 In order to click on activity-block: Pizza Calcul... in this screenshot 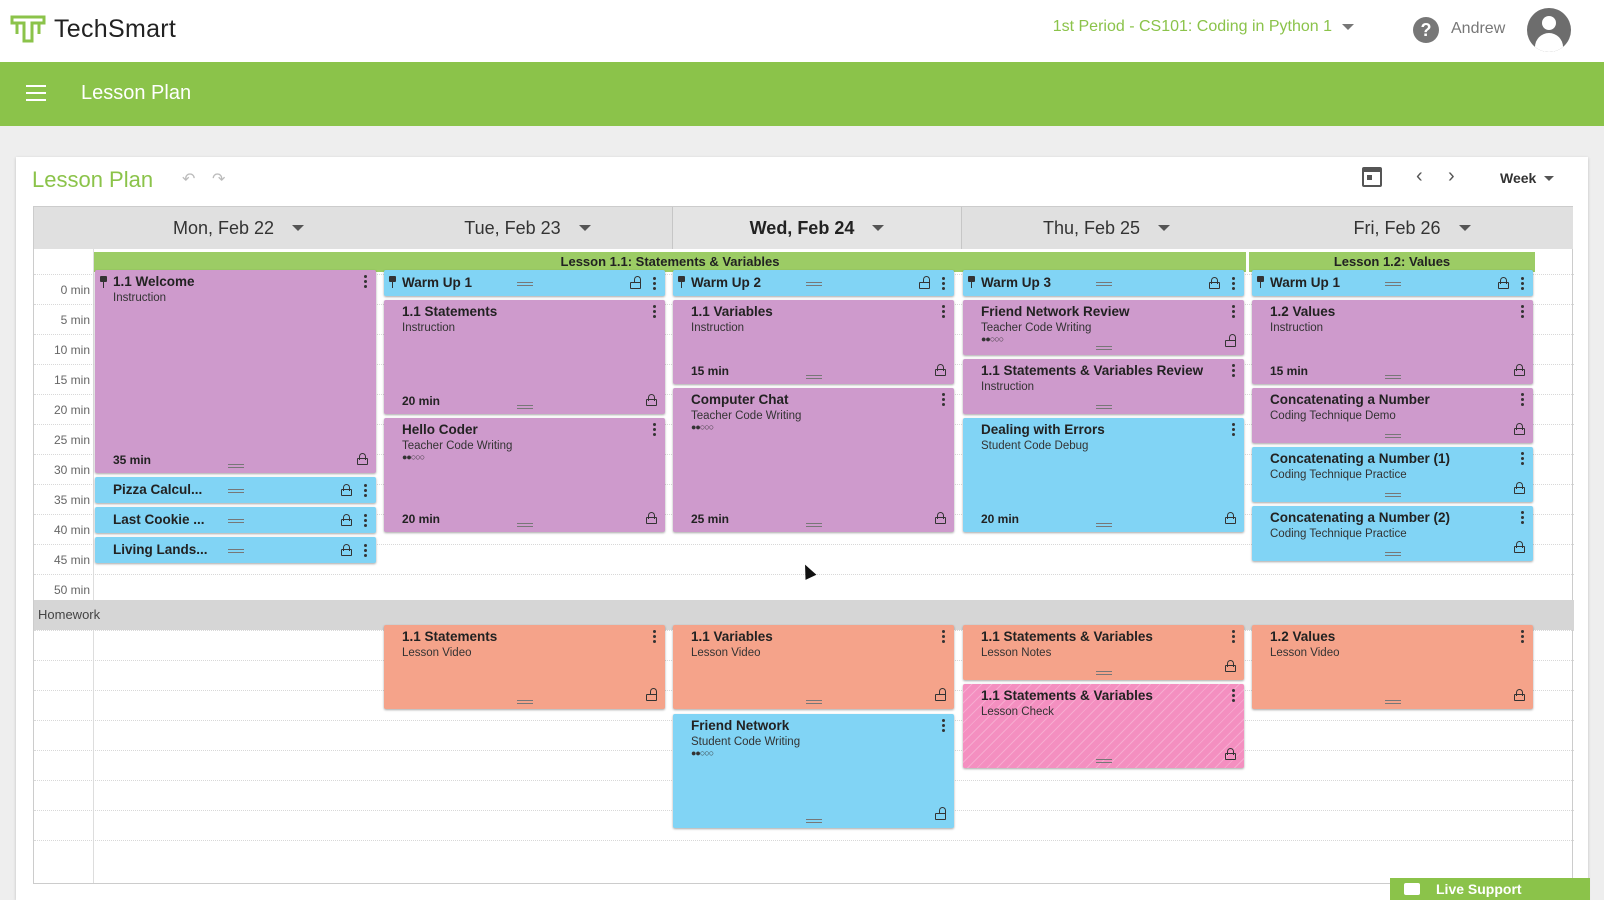, I will do `click(235, 490)`.